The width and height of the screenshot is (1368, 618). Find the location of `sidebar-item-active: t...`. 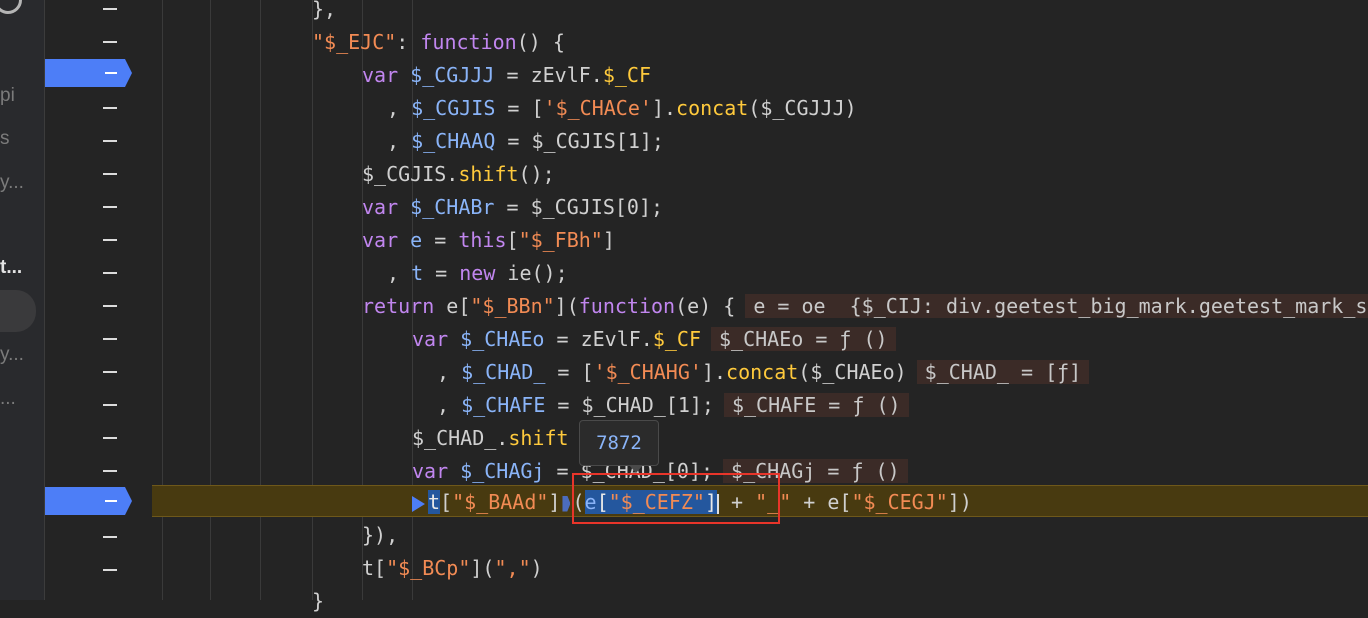

sidebar-item-active: t... is located at coordinates (11, 268).